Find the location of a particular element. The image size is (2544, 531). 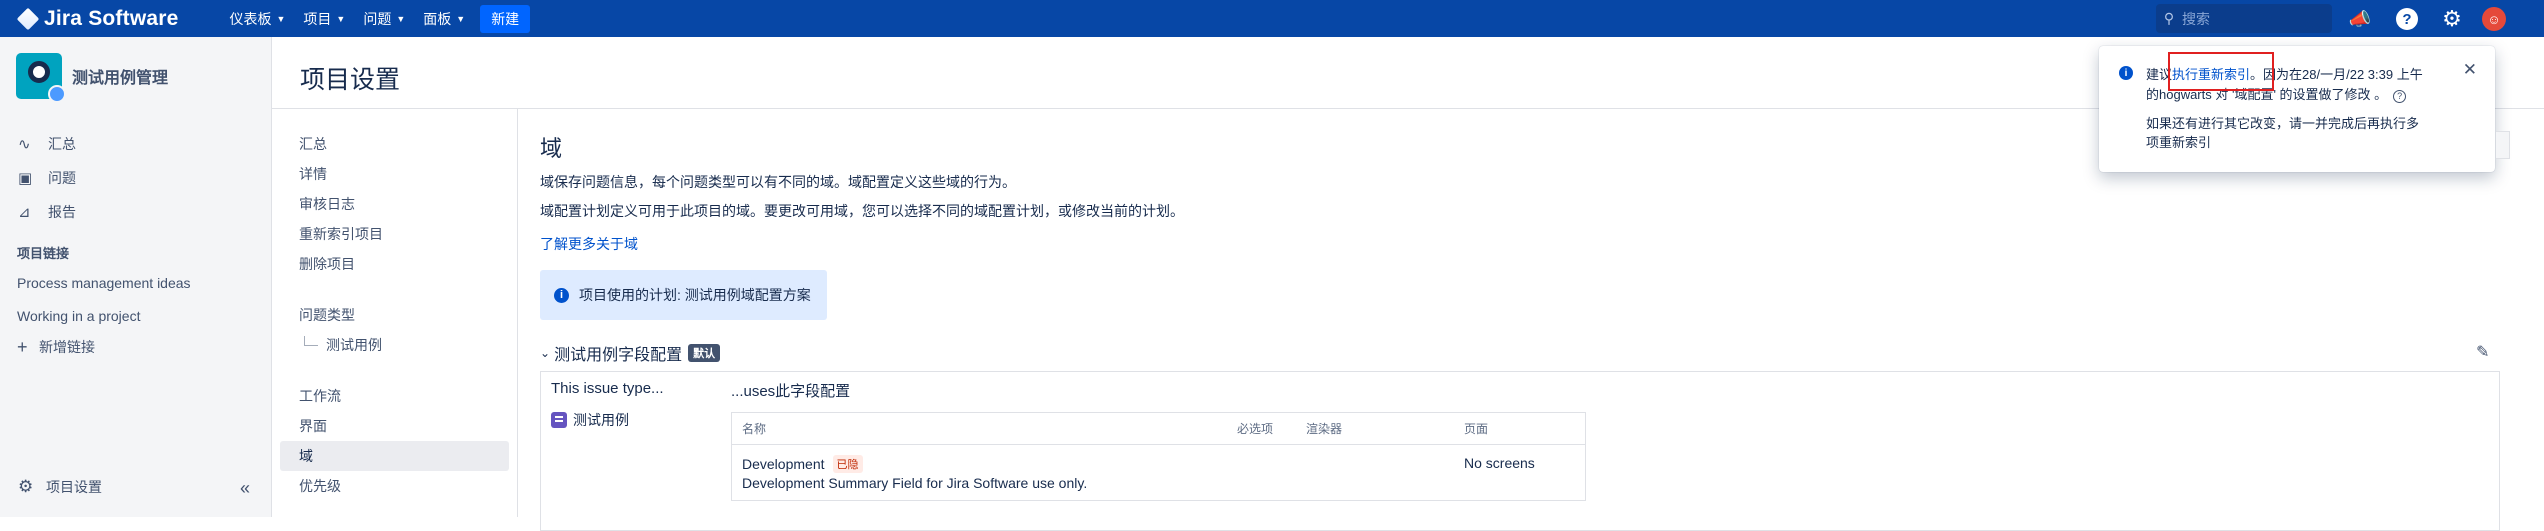

project-link: Working in a project is located at coordinates (135, 315).